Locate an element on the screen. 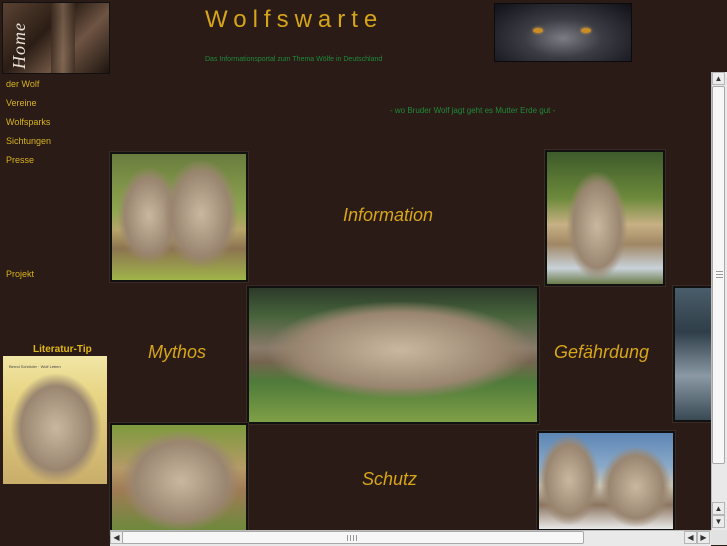  literature-tip-heading: Literatur-Tip is located at coordinates (62, 349).